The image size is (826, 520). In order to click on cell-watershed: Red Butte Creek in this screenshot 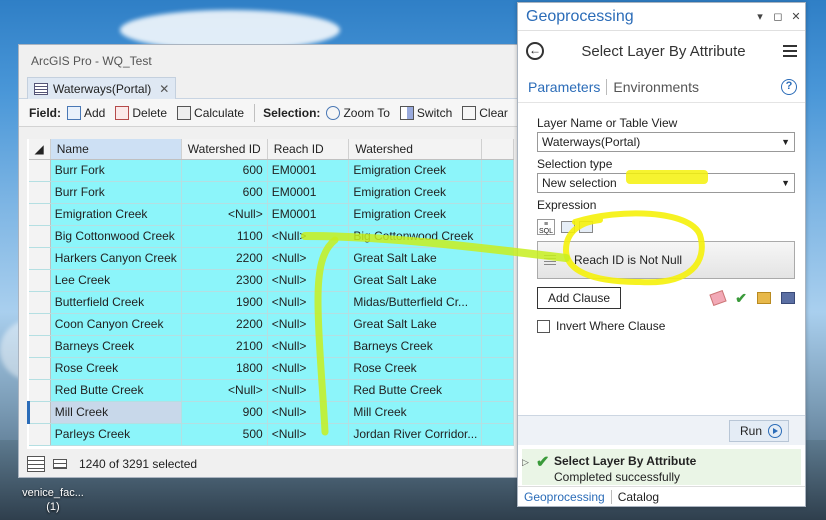, I will do `click(415, 390)`.